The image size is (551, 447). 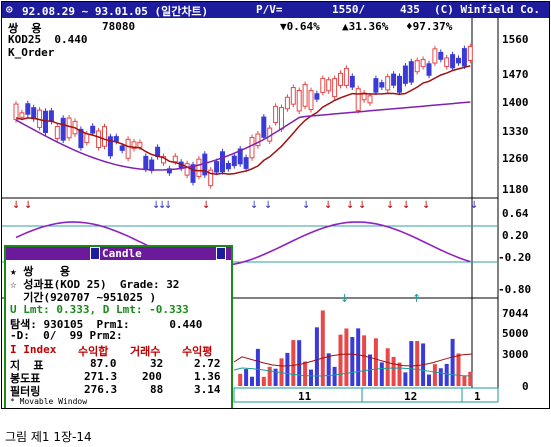 I want to click on period-label: 92.08.29 ~ 93.01.05 (일간차트), so click(x=115, y=11).